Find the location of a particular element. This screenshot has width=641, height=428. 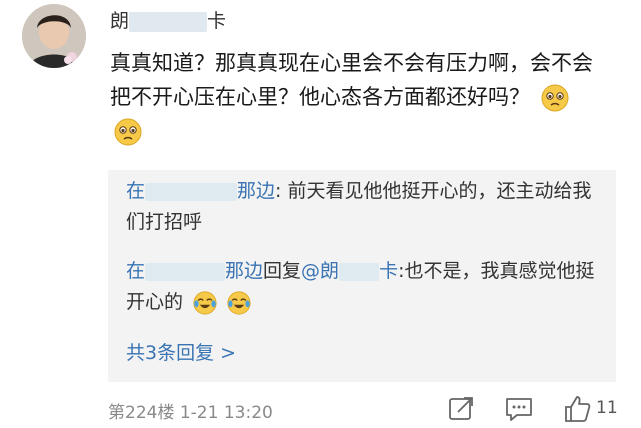

more-replies-link: 共3条回复 > is located at coordinates (181, 351).